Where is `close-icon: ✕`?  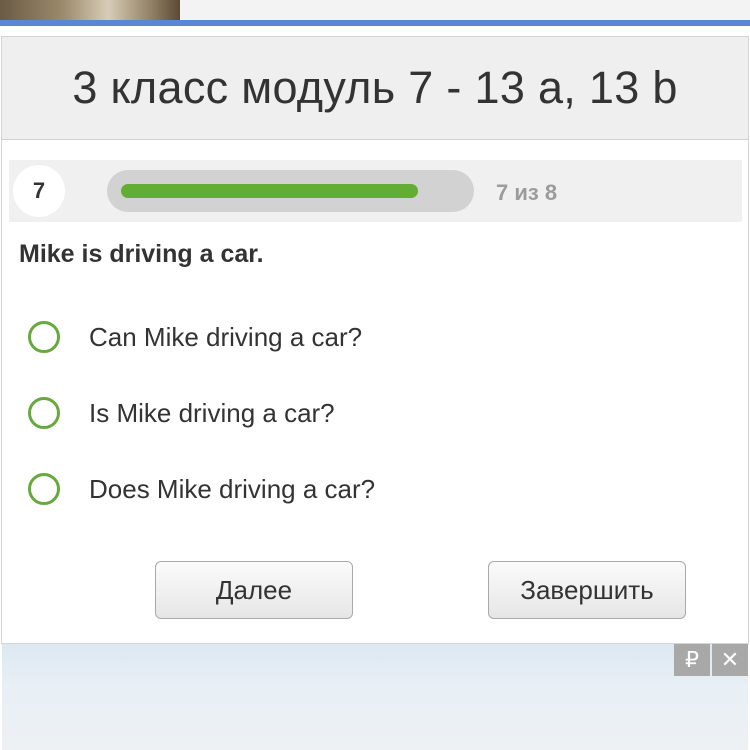
close-icon: ✕ is located at coordinates (730, 660).